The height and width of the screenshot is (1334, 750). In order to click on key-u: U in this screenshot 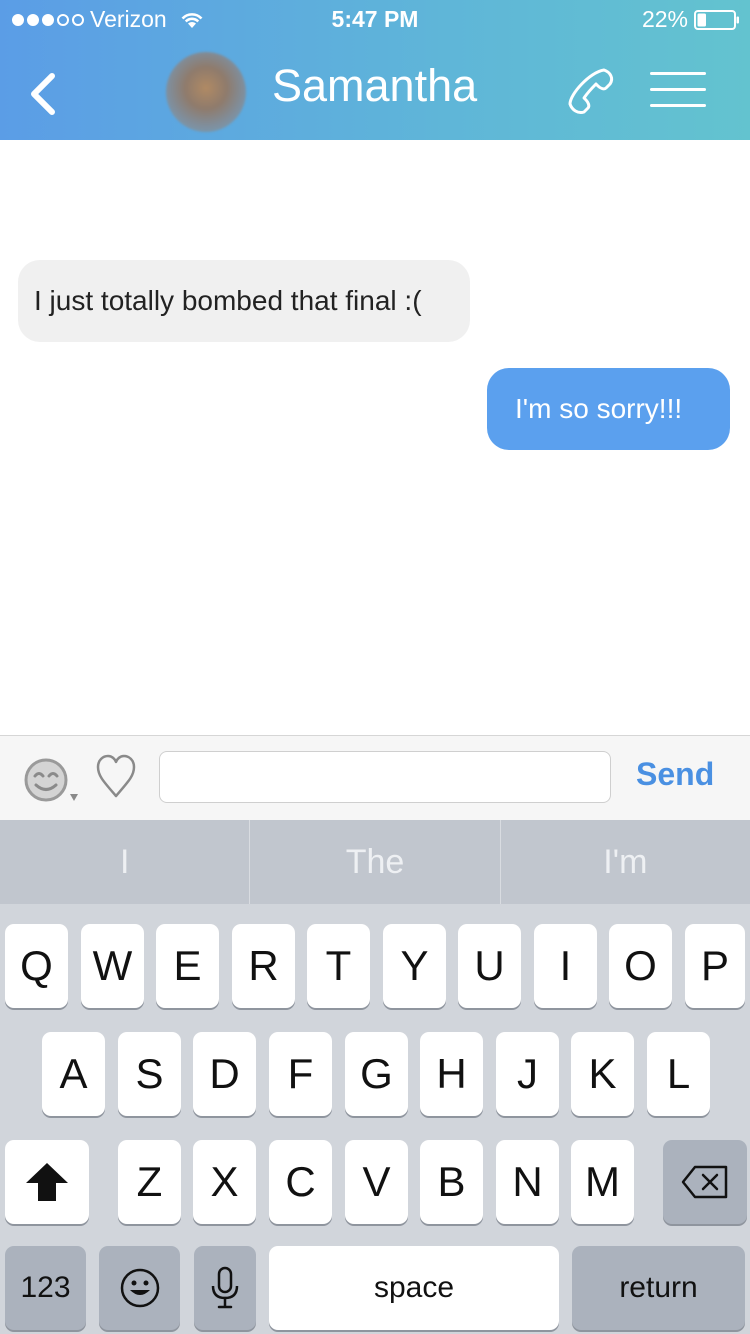, I will do `click(489, 966)`.